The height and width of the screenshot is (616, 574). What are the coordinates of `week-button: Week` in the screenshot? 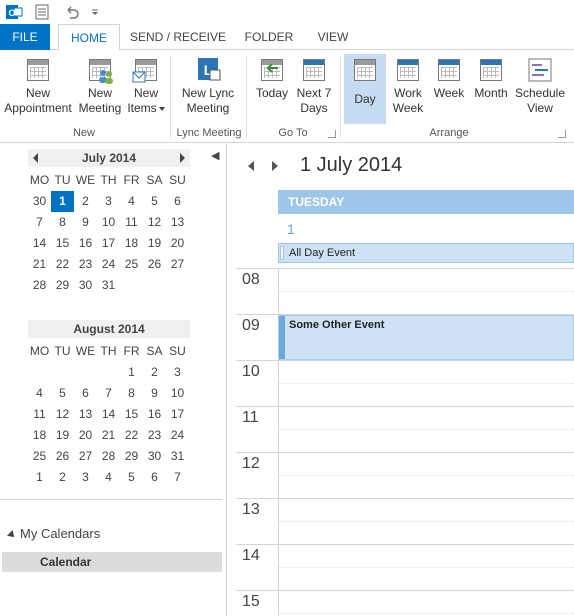 It's located at (449, 89).